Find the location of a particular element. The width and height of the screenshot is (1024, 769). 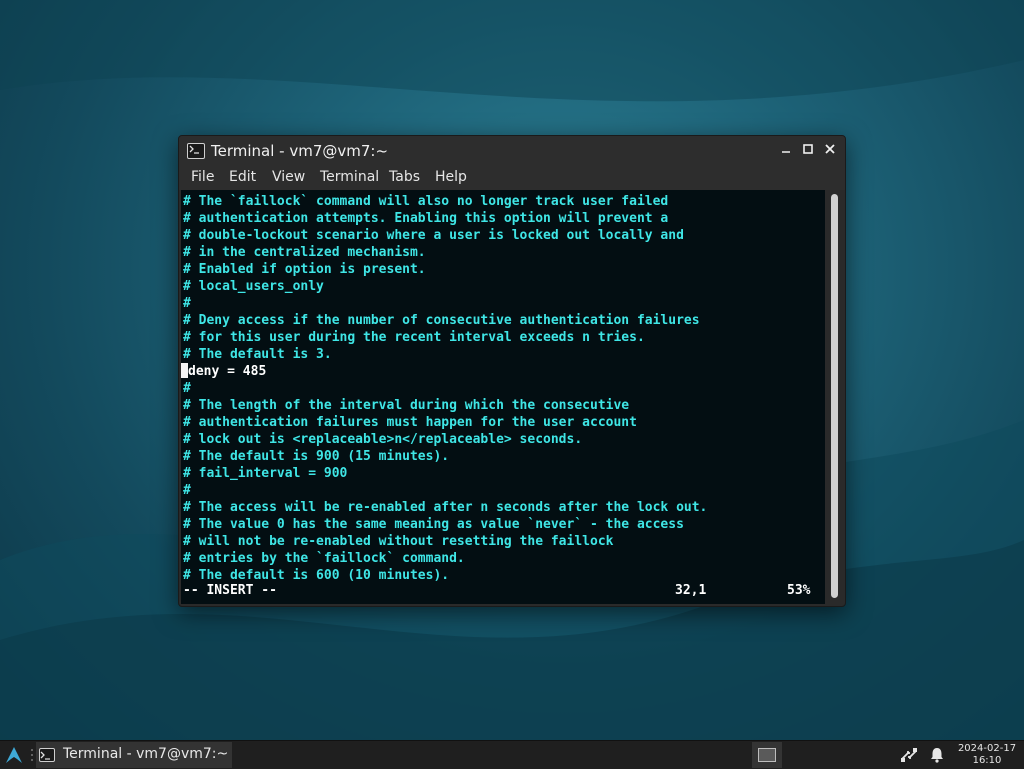

notification-bell-icon is located at coordinates (937, 755).